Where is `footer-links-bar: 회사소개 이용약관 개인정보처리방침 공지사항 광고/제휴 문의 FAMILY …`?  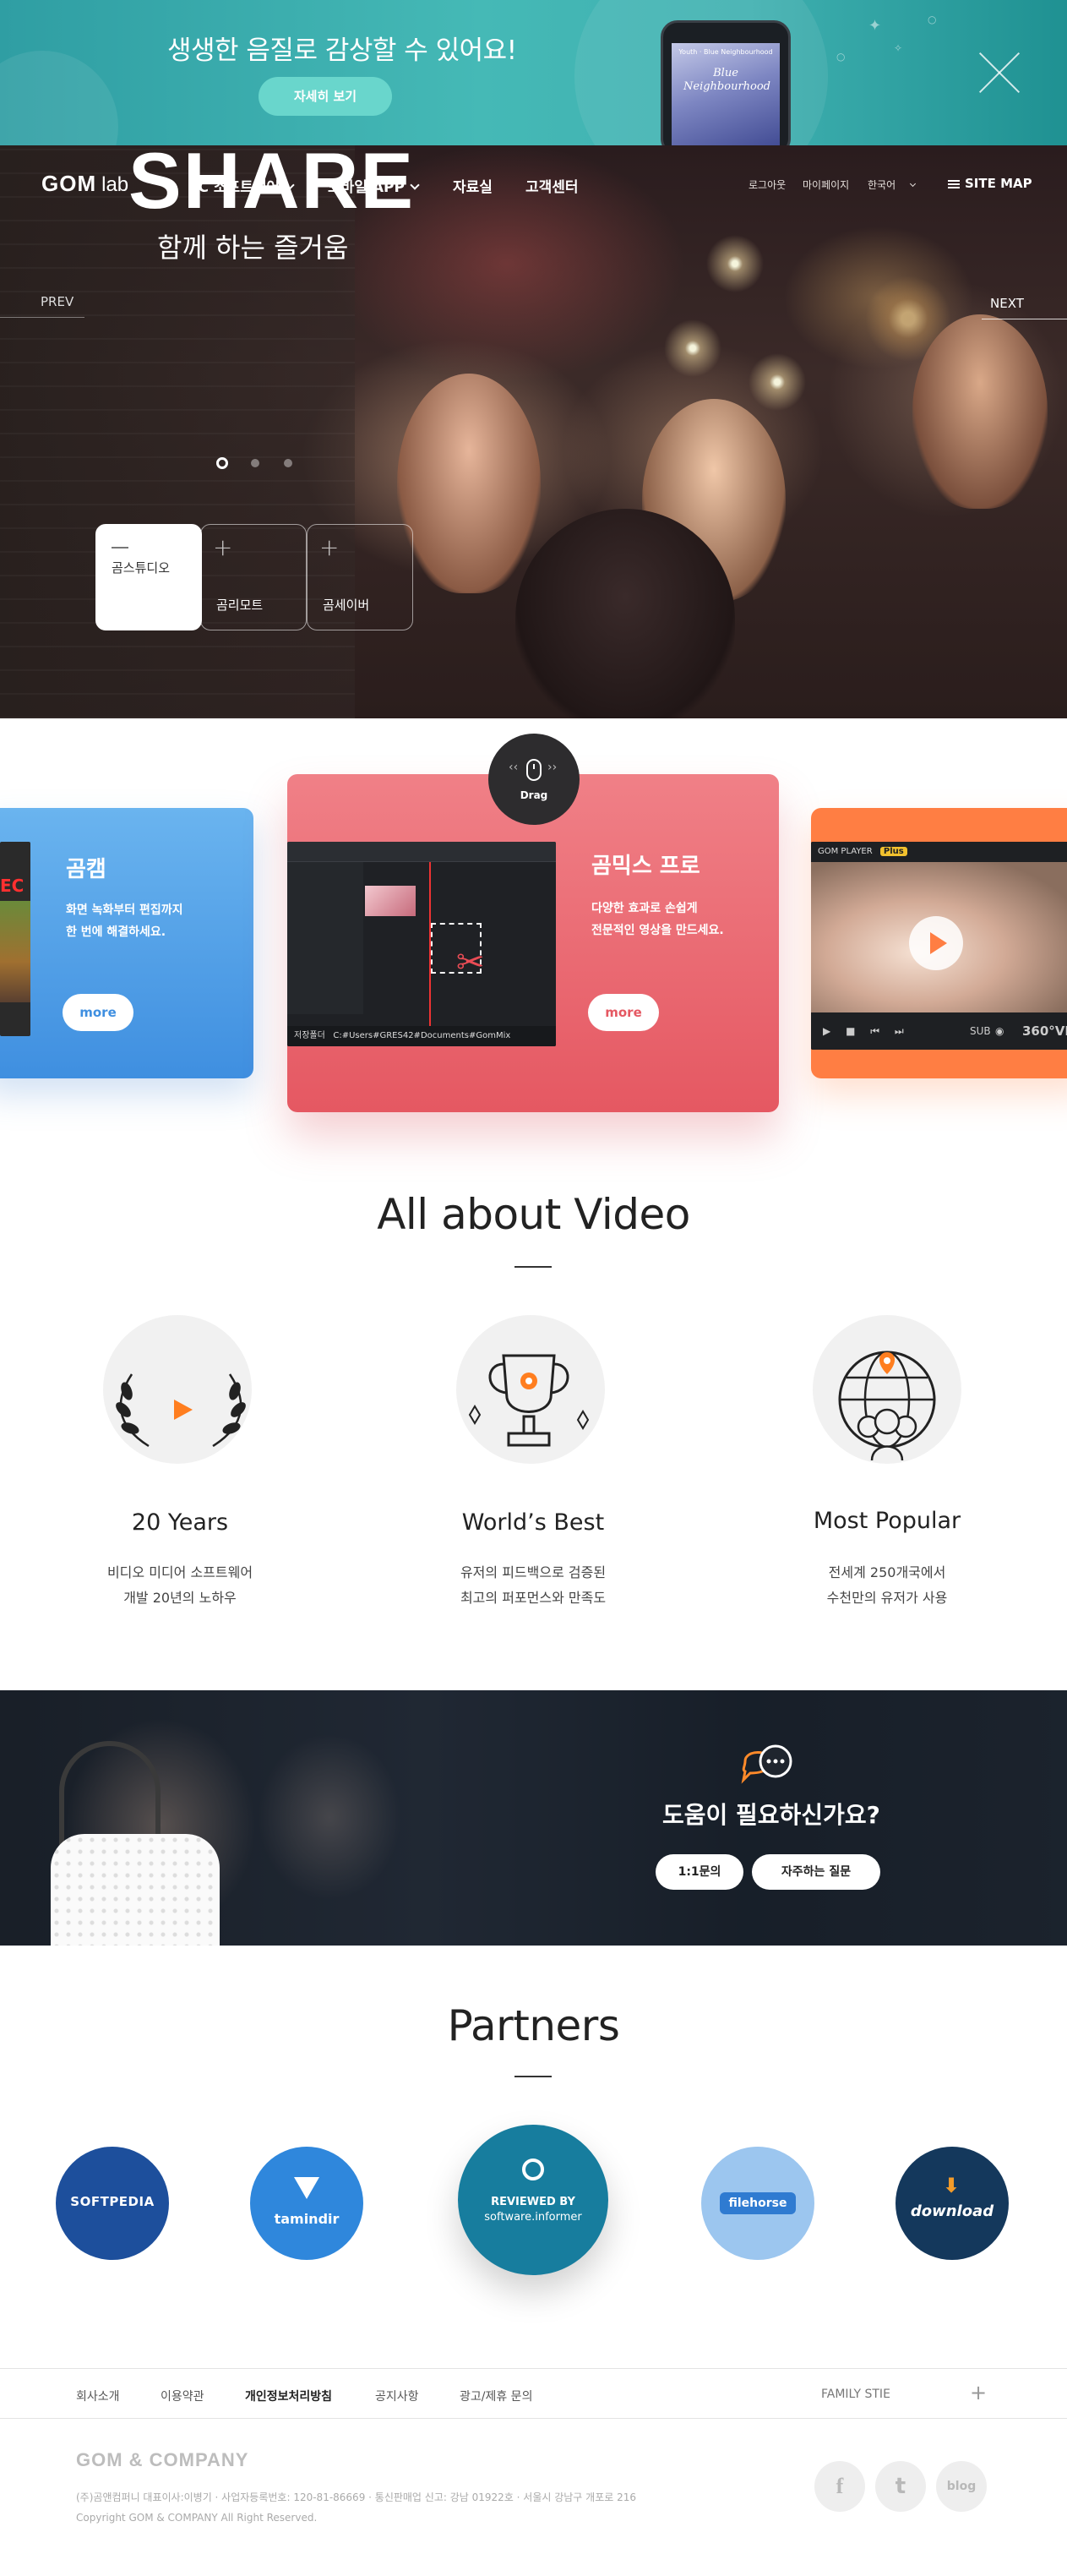 footer-links-bar: 회사소개 이용약관 개인정보처리방침 공지사항 광고/제휴 문의 FAMILY … is located at coordinates (533, 2393).